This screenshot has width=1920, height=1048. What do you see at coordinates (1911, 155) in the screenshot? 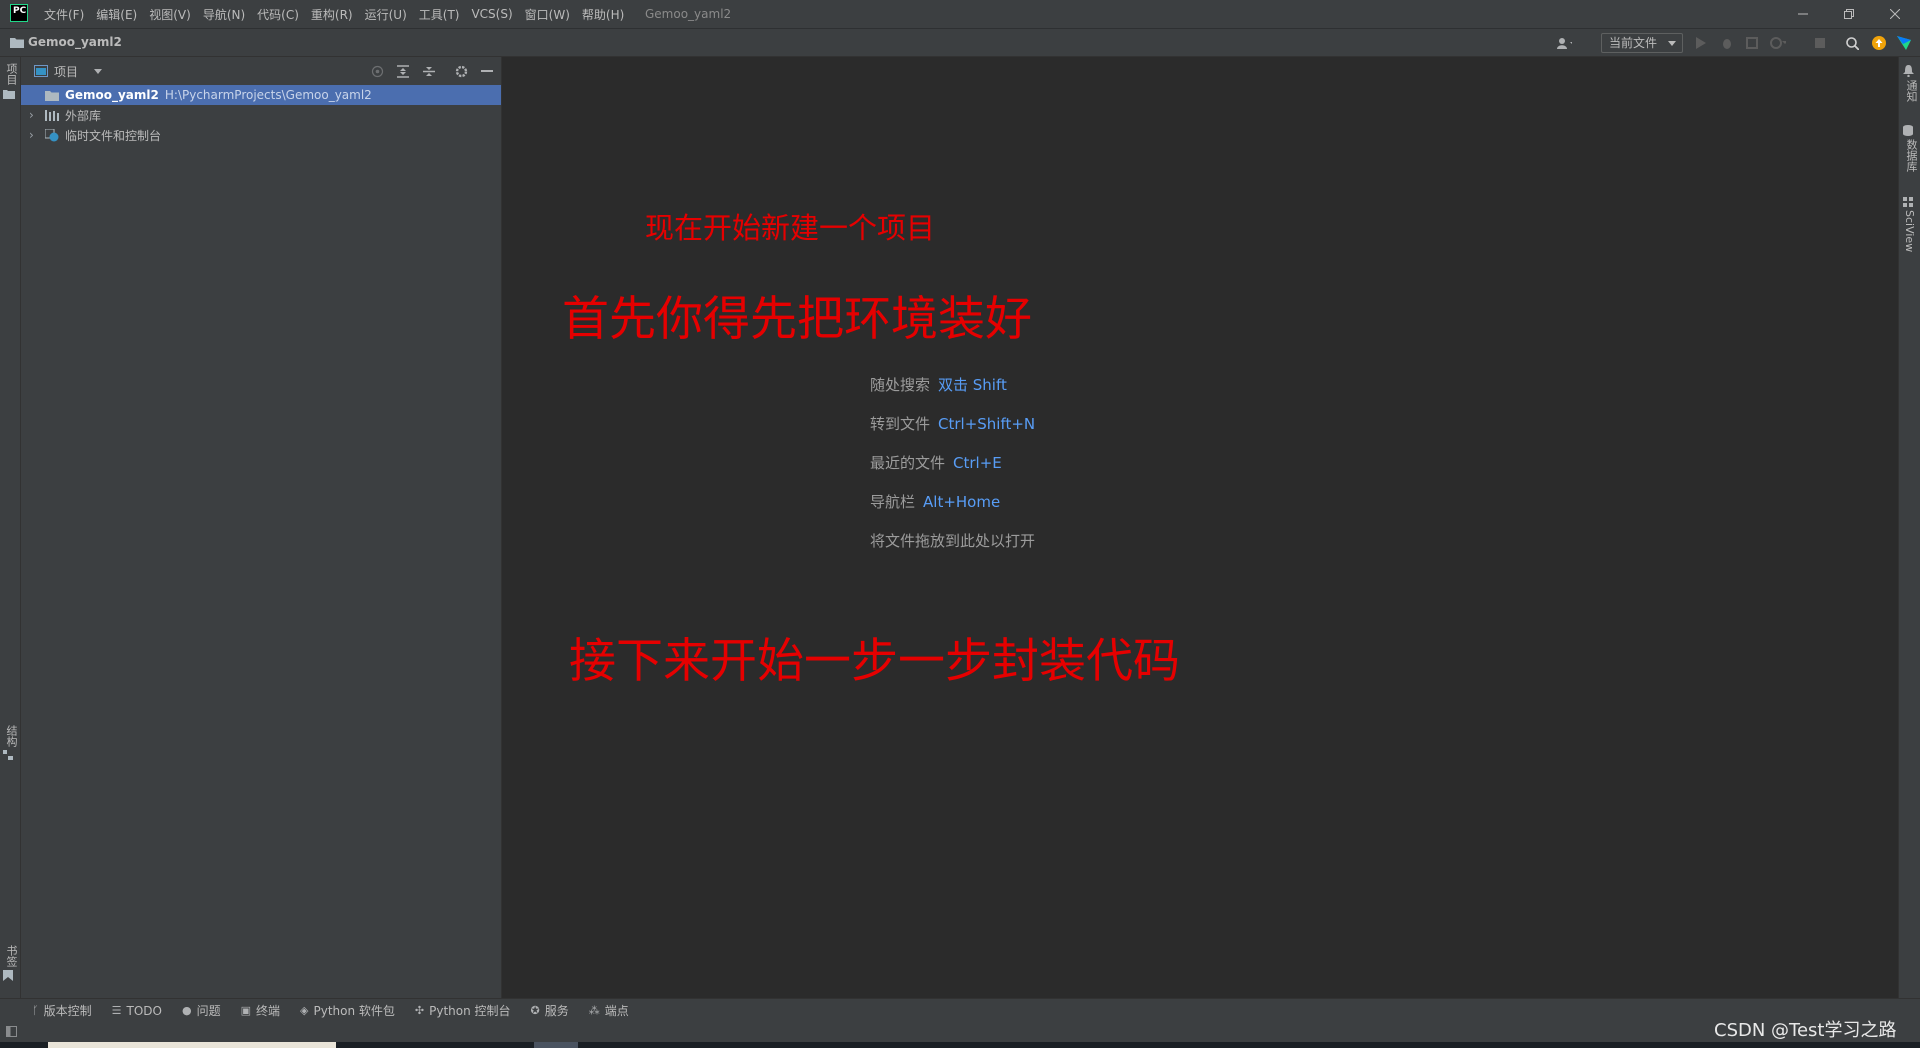
I see `database-stripe-label: 数据库` at bounding box center [1911, 155].